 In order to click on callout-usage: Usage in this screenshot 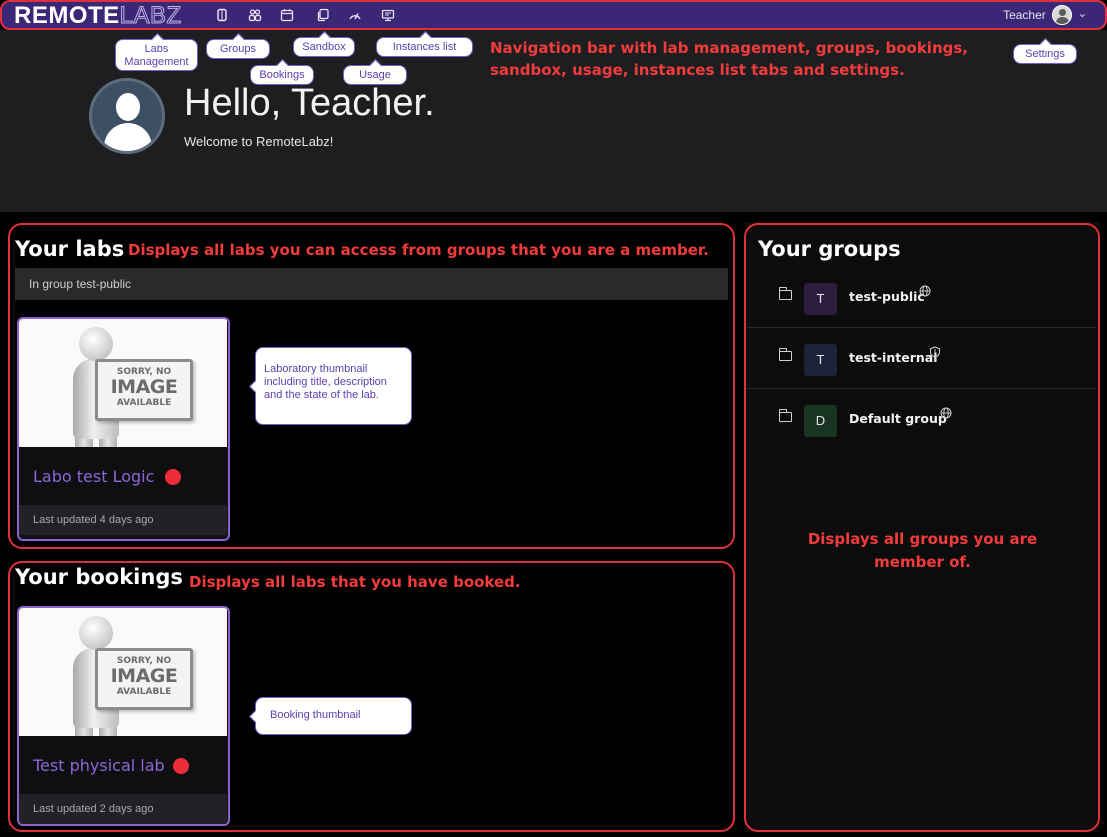, I will do `click(375, 75)`.